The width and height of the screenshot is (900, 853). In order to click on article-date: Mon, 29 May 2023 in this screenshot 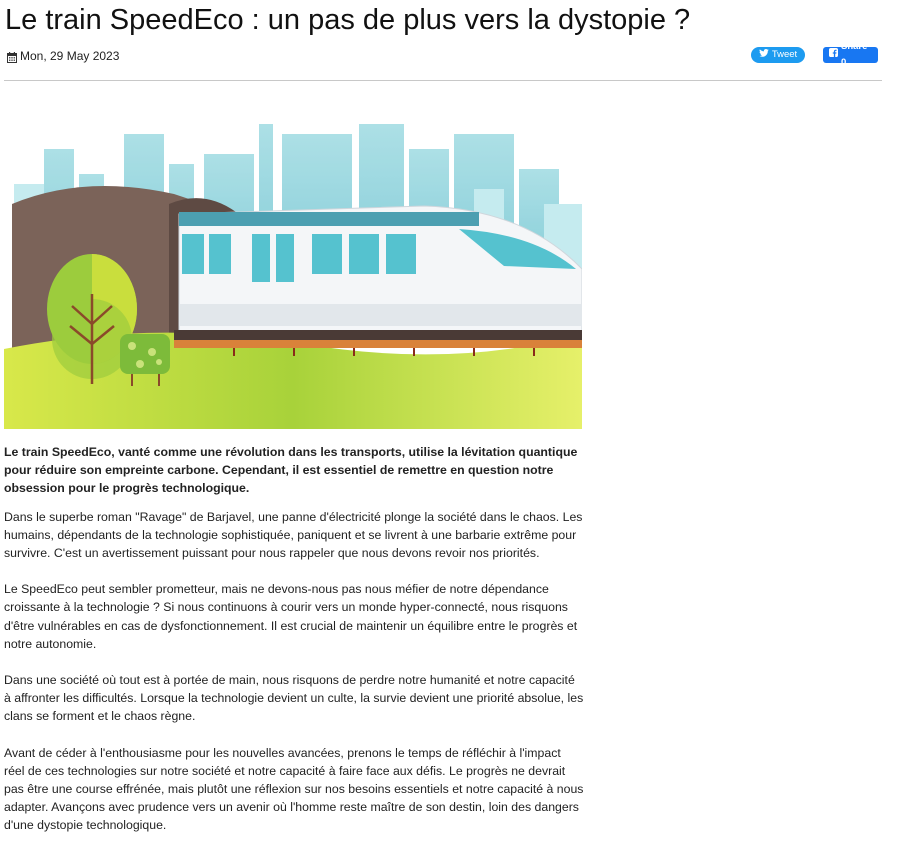, I will do `click(63, 56)`.